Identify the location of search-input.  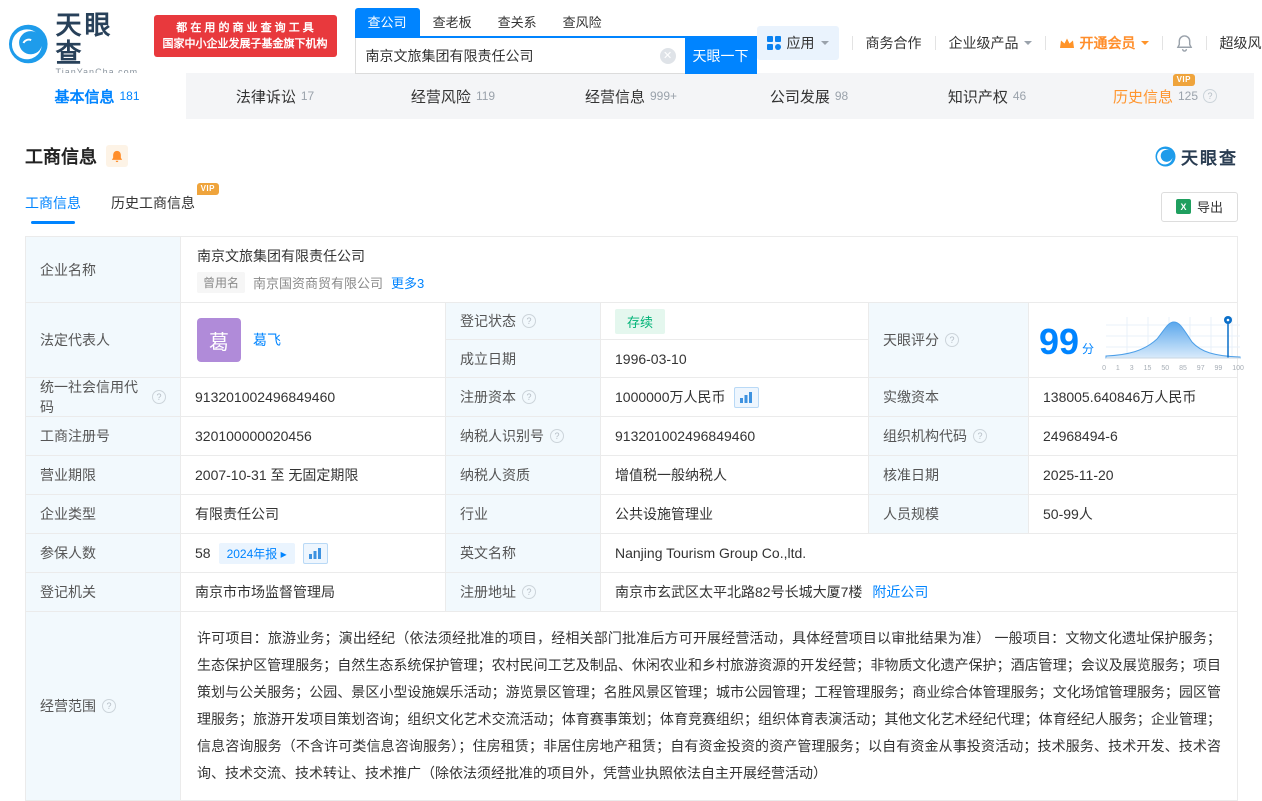
(520, 55).